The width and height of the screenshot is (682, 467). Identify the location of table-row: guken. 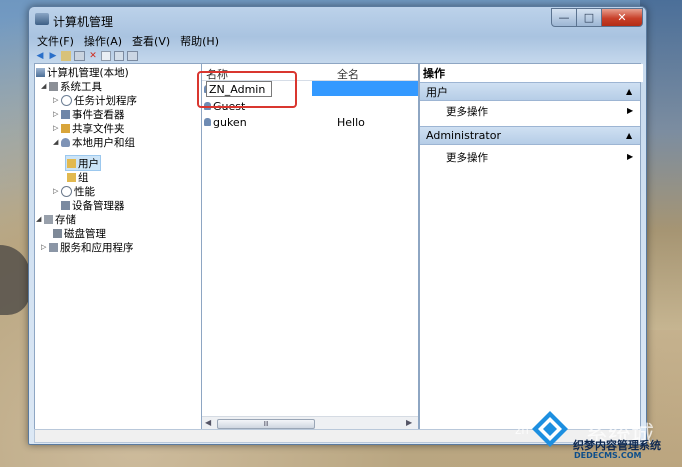
(225, 122).